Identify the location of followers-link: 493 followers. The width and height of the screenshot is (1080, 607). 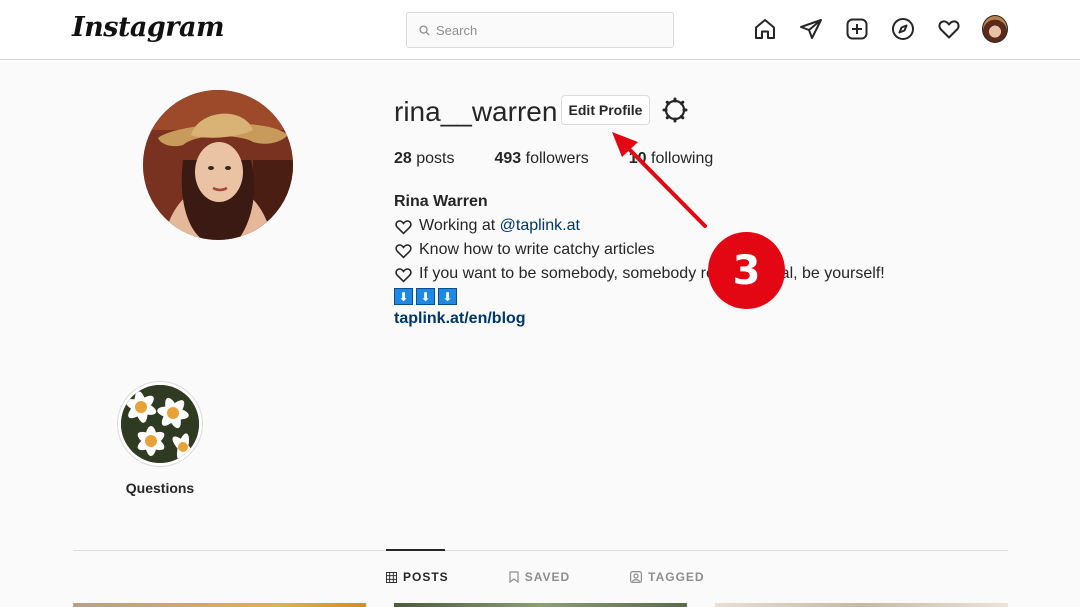
(541, 159).